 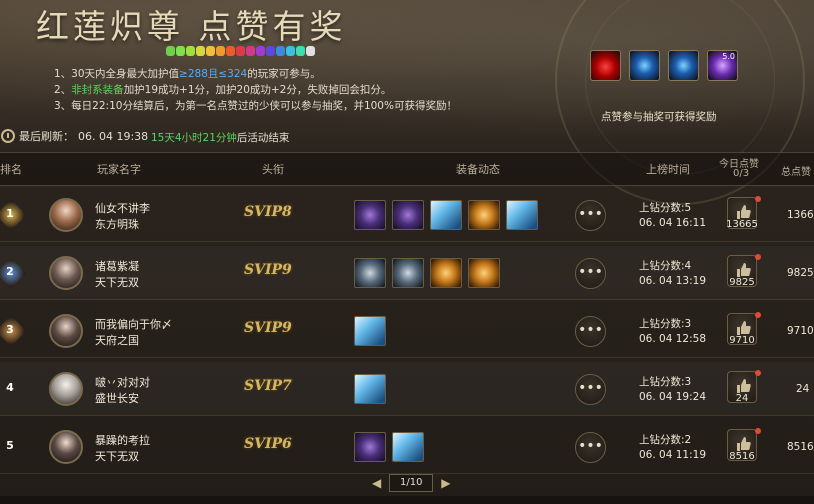 I want to click on reward-blue-orb-icon, so click(x=644, y=65).